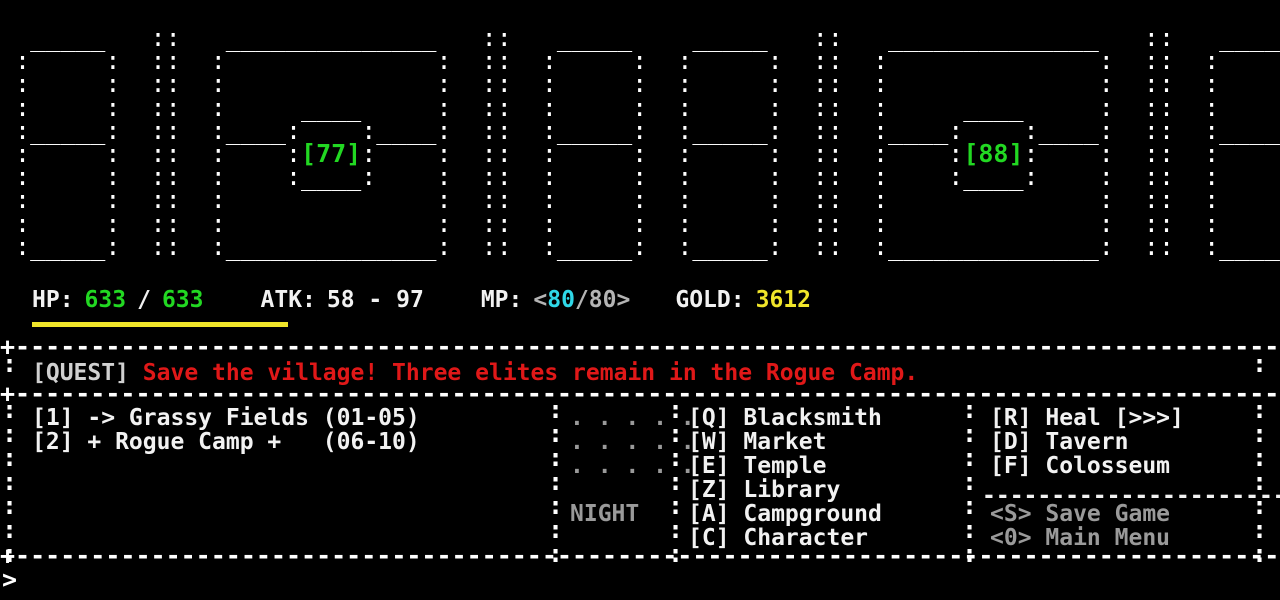  I want to click on action-label: [F] Colosseum, so click(1080, 466).